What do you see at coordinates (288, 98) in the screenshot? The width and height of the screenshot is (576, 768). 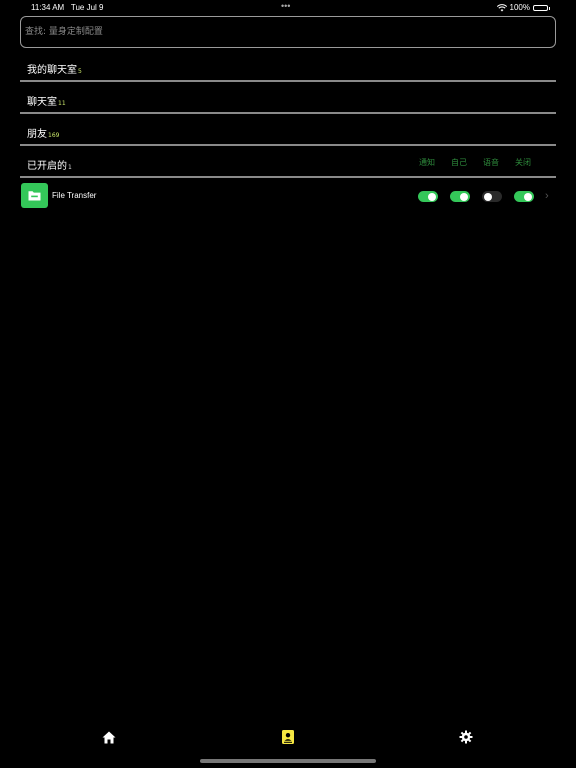 I see `section-chatrooms: 聊天室11` at bounding box center [288, 98].